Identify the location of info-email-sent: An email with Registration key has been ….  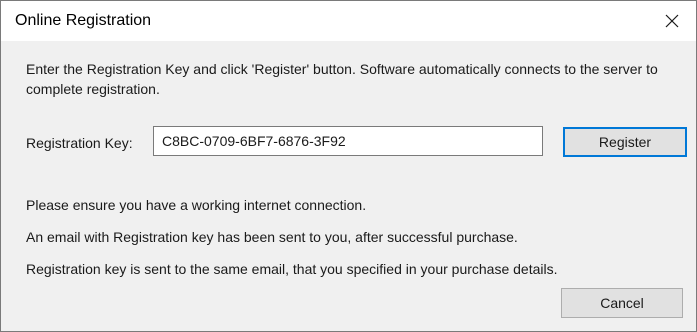
(272, 237).